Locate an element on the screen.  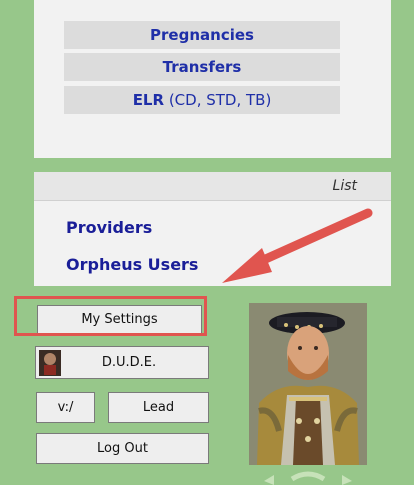
log-out-button: Log Out is located at coordinates (122, 448).